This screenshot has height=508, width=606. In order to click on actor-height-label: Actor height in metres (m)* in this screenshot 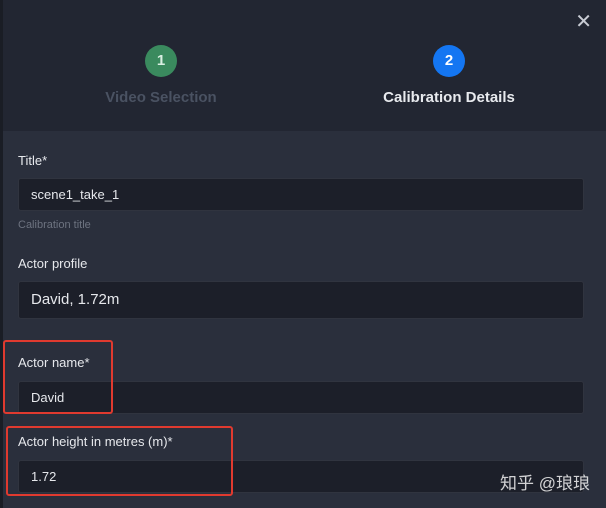, I will do `click(95, 441)`.